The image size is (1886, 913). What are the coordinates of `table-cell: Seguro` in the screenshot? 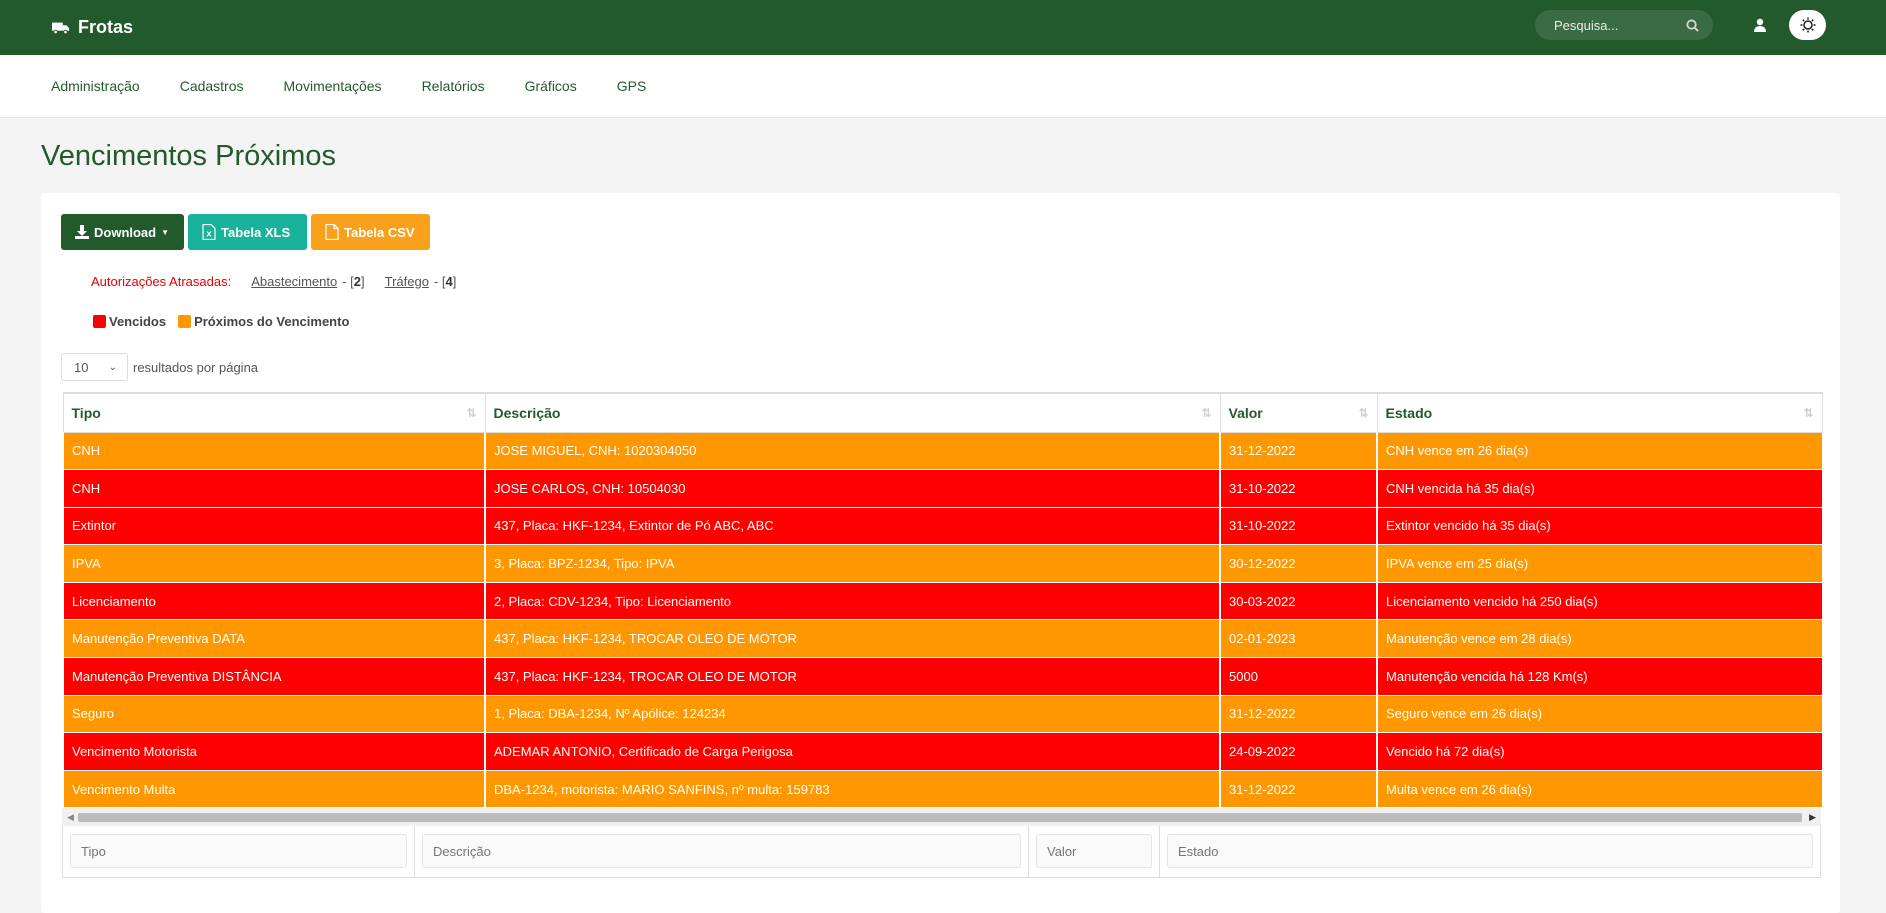 It's located at (274, 714).